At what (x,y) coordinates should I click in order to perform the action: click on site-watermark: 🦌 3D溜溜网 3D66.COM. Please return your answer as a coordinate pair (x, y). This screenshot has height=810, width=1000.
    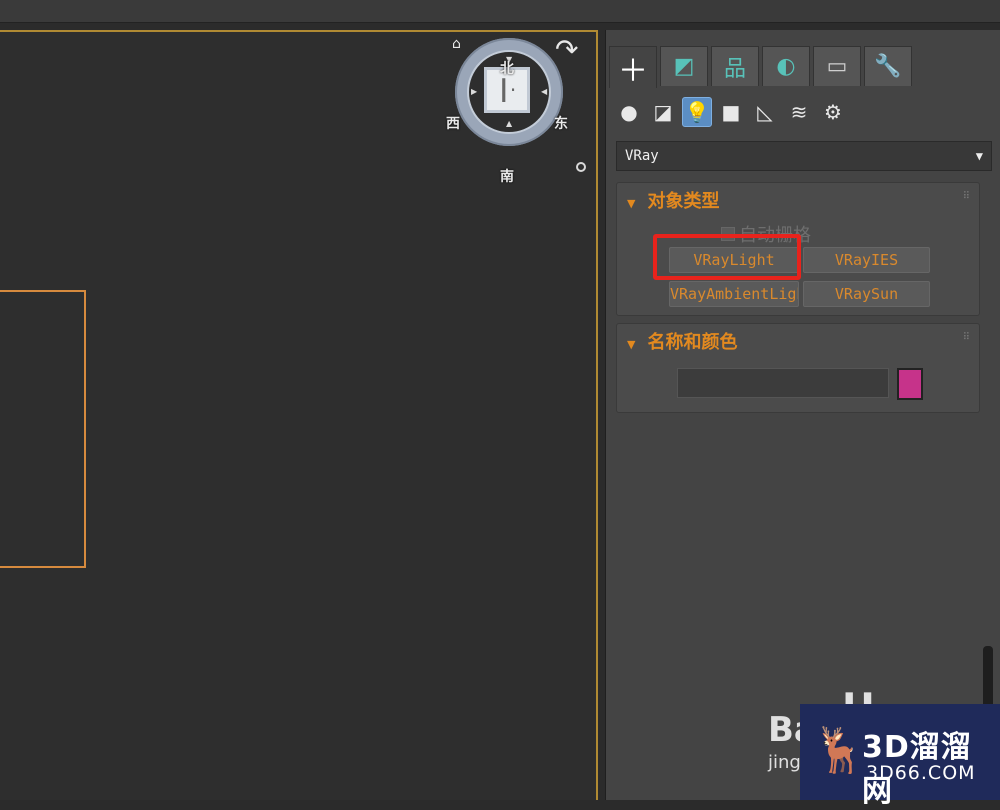
    Looking at the image, I should click on (900, 756).